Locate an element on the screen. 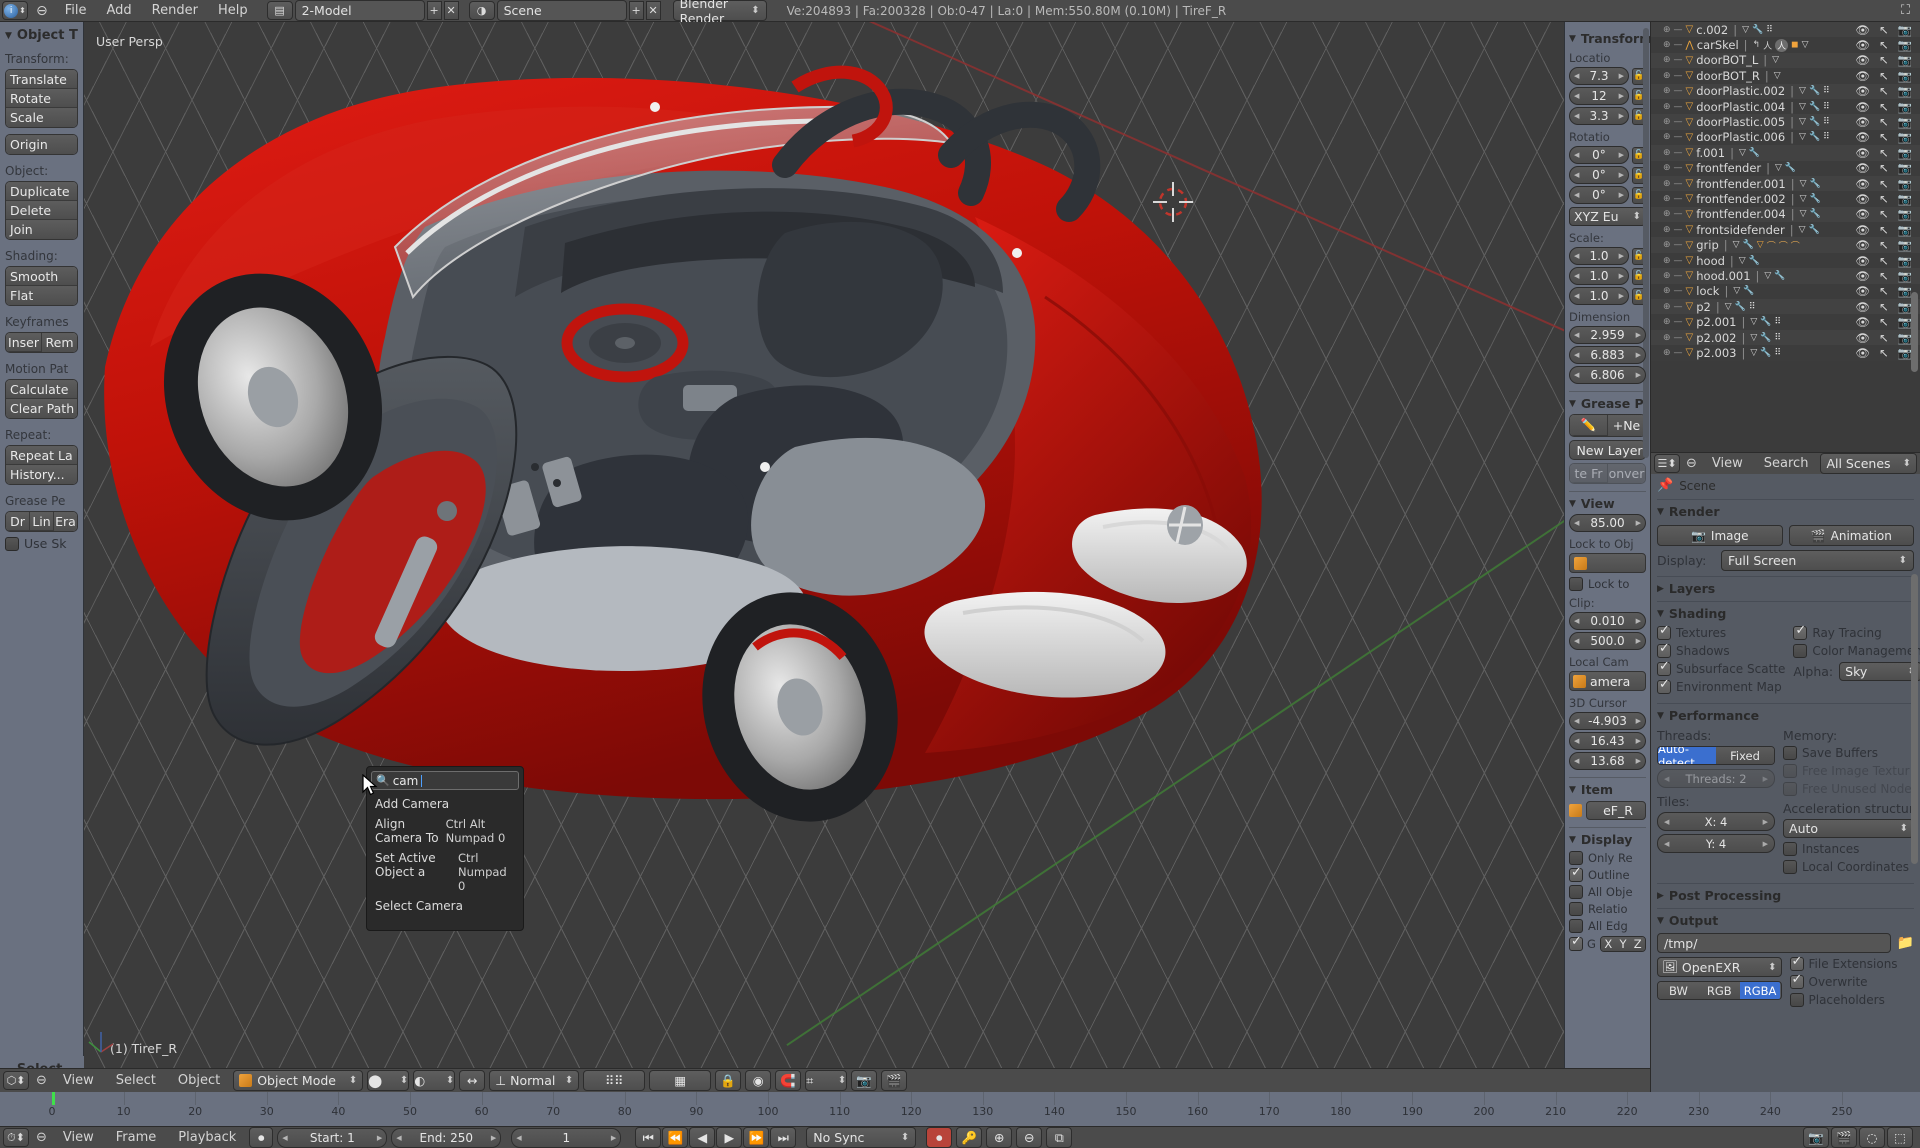 The width and height of the screenshot is (1920, 1148). keying-set-icon: 🔑 is located at coordinates (969, 1137).